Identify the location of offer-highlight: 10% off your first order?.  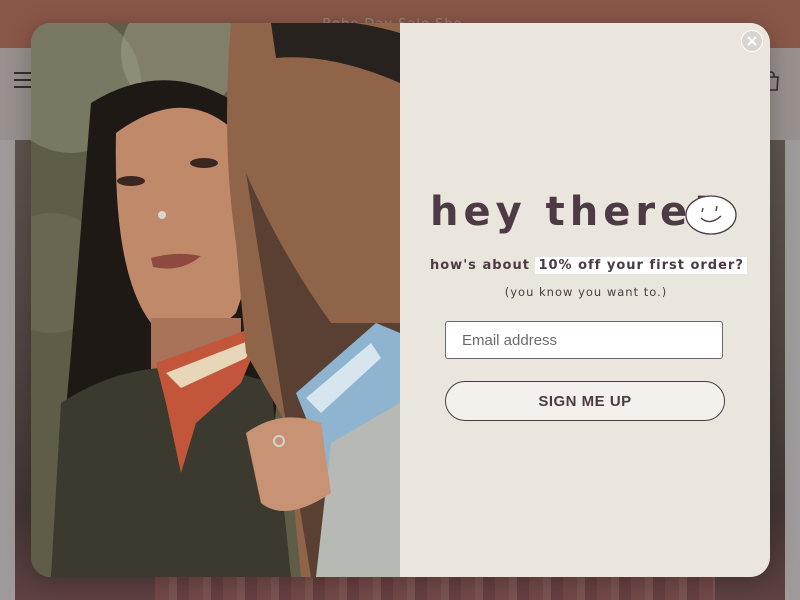
(641, 265).